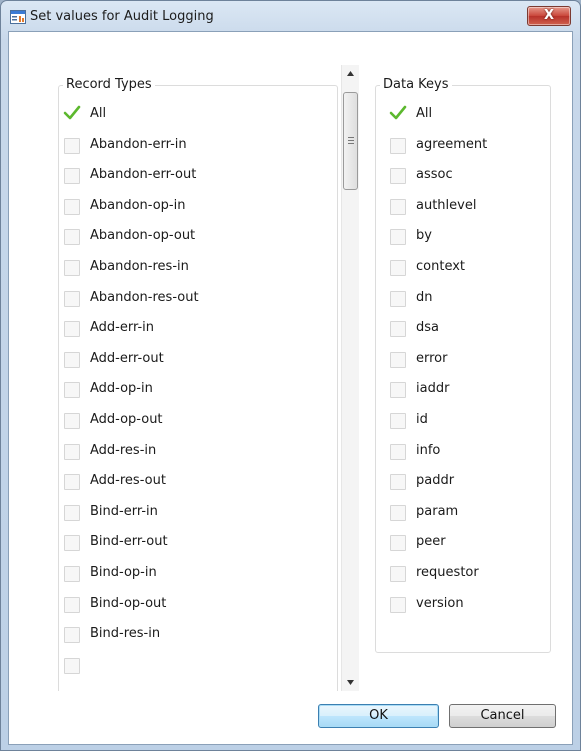  I want to click on ok-button: OK, so click(378, 716).